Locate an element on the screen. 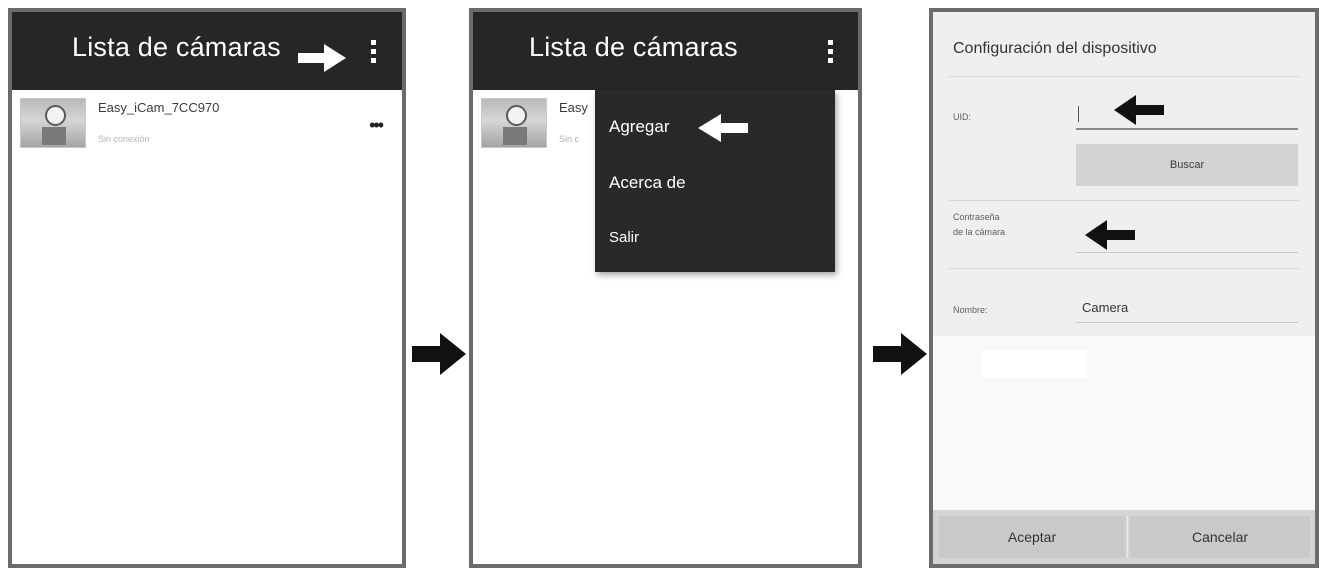 This screenshot has height=573, width=1323. camera-status: Sin c is located at coordinates (569, 139).